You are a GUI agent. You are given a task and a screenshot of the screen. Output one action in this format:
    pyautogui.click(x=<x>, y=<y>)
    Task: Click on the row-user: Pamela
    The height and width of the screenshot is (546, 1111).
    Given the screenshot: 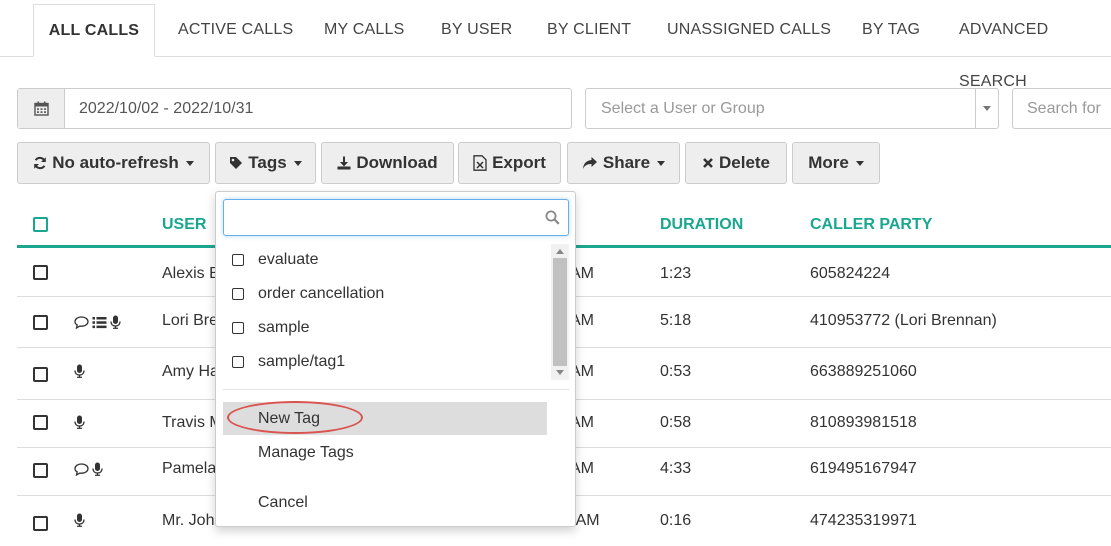 What is the action you would take?
    pyautogui.click(x=189, y=468)
    